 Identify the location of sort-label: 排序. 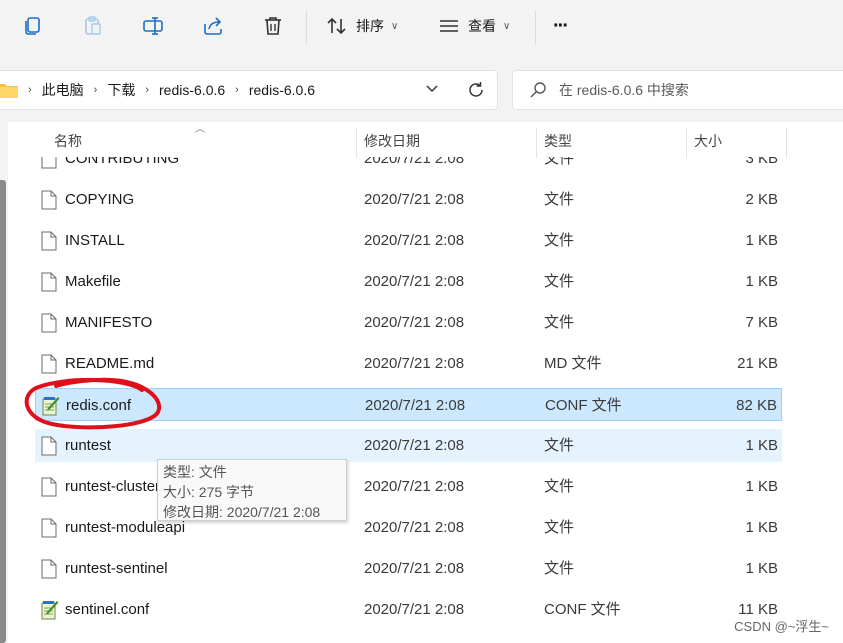
(370, 26).